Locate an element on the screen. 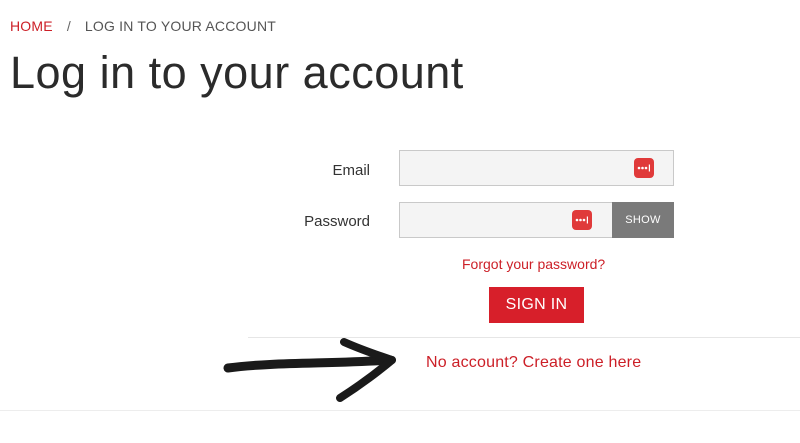 This screenshot has width=800, height=443. password-label: Password is located at coordinates (337, 221).